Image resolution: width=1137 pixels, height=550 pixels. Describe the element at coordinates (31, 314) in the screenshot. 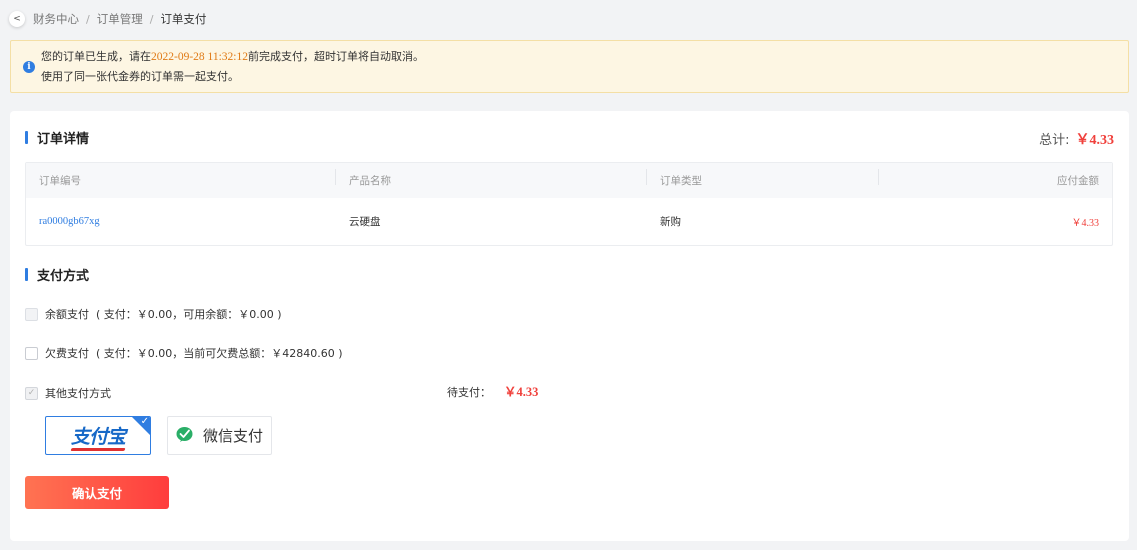

I see `balance-payment-checkbox` at that location.